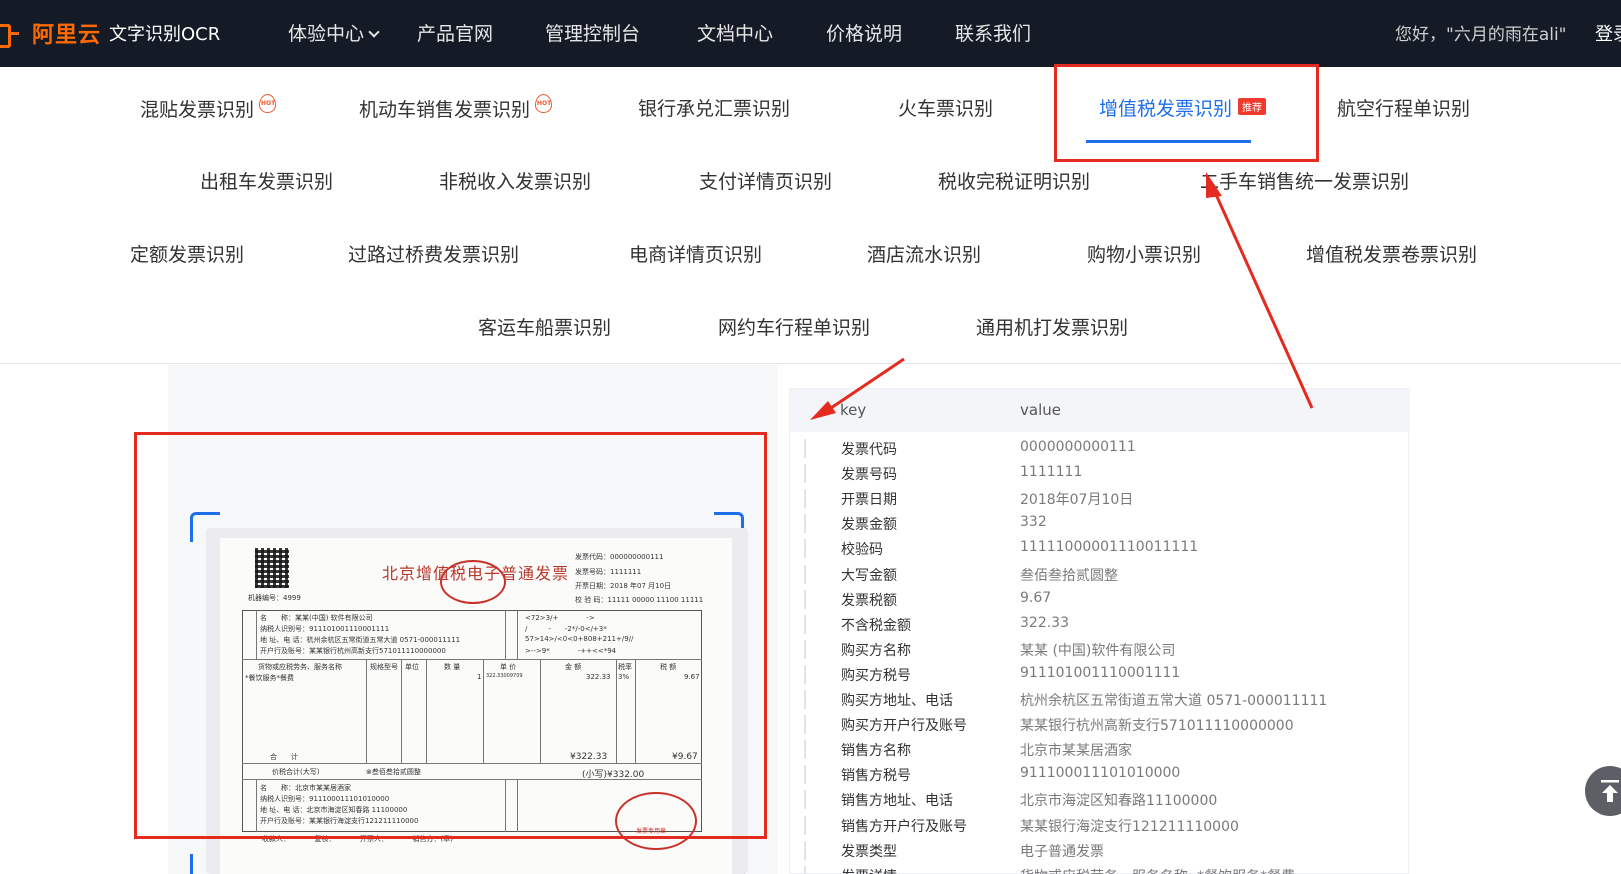 Image resolution: width=1621 pixels, height=874 pixels. What do you see at coordinates (1076, 751) in the screenshot?
I see `result-value: 北京市某某居酒家` at bounding box center [1076, 751].